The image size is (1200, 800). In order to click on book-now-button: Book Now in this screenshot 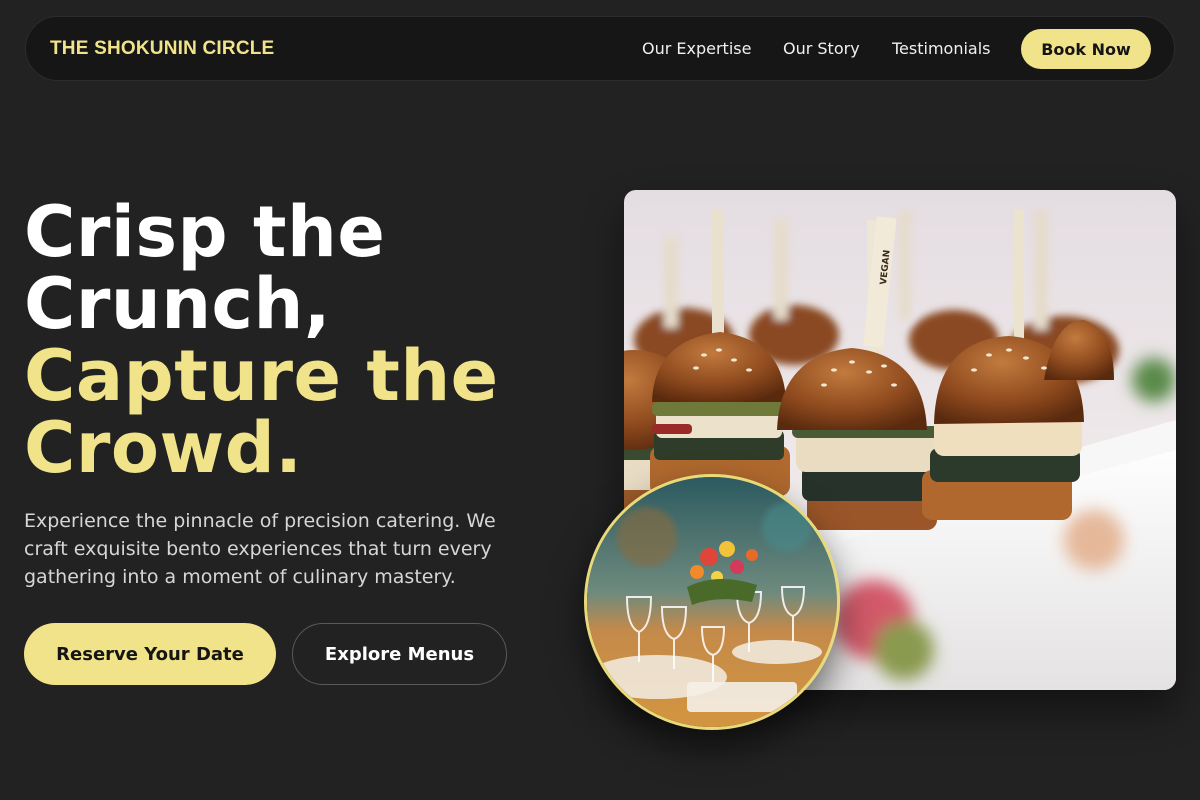, I will do `click(1086, 49)`.